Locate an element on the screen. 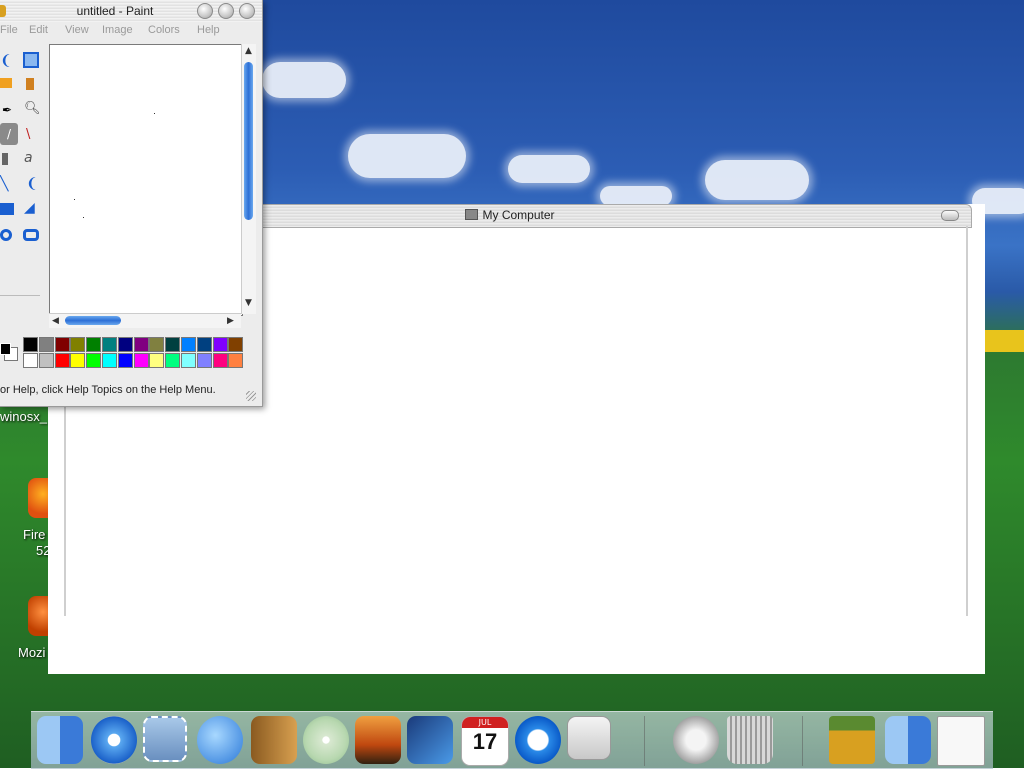 The width and height of the screenshot is (1024, 769). airbrush-icon is located at coordinates (5, 159).